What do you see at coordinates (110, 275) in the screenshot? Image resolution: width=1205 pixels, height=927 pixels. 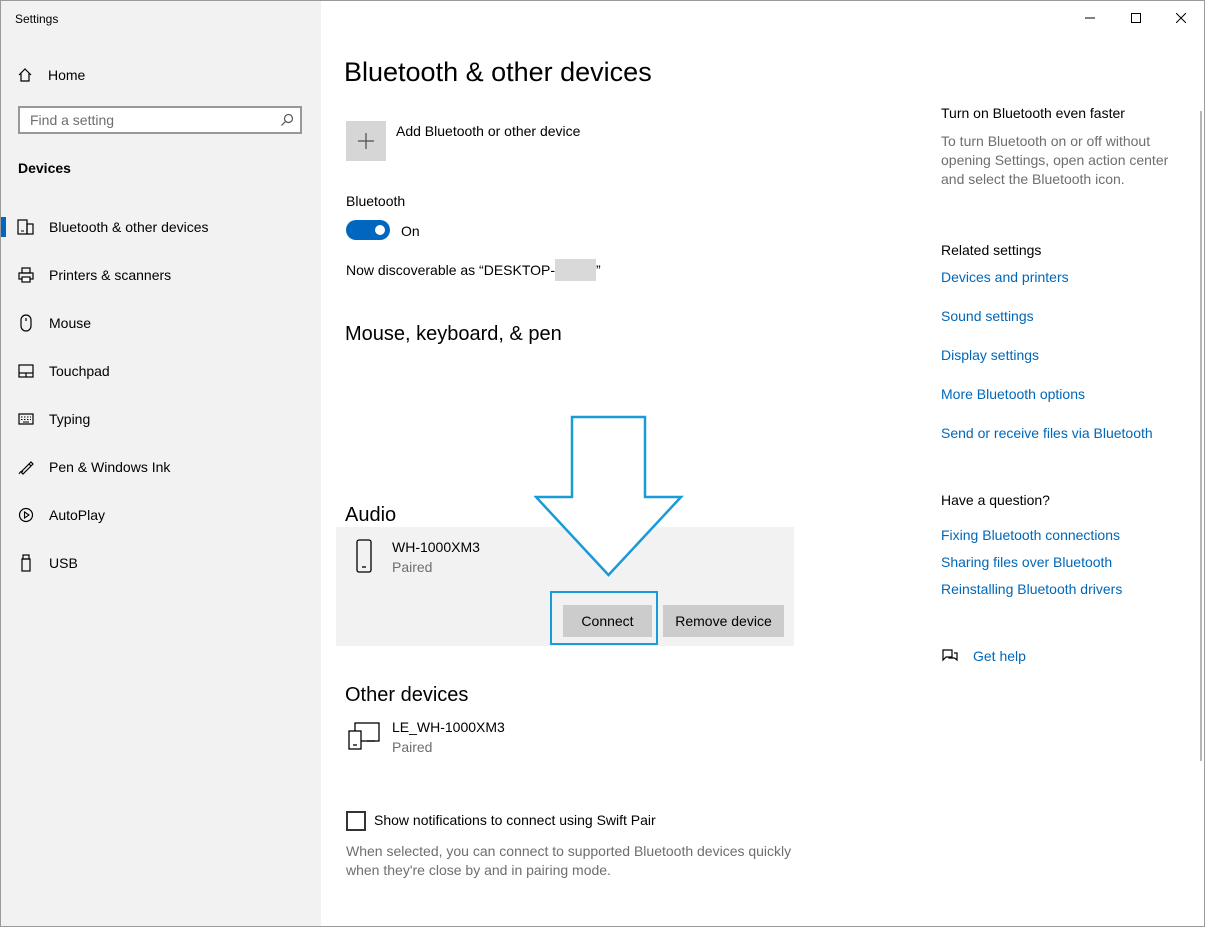 I see `sidebar-item-label: Printers & scanners` at bounding box center [110, 275].